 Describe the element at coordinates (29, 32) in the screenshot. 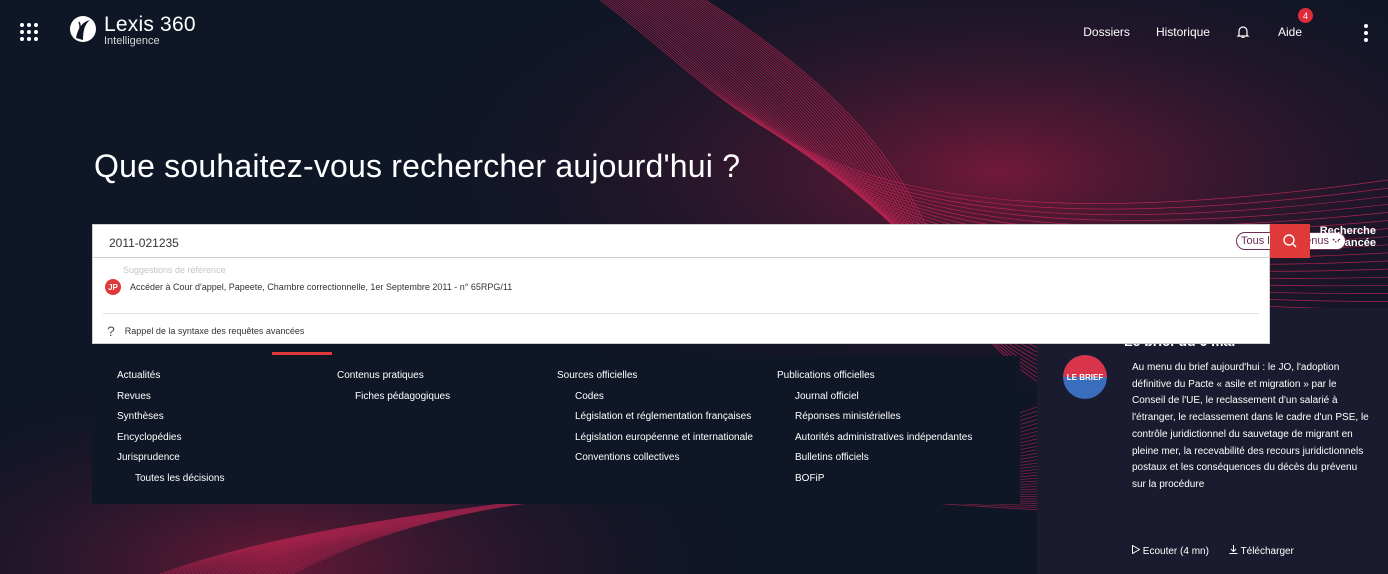

I see `apps-grid-icon` at that location.